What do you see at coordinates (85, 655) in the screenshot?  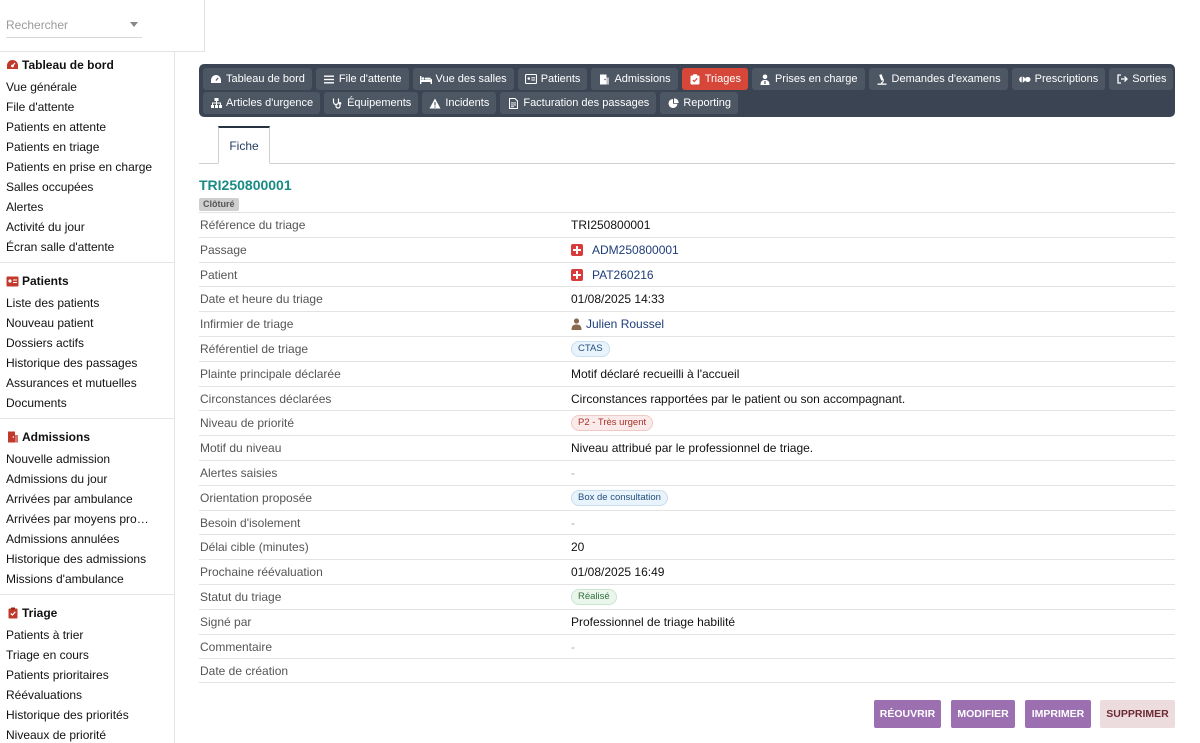 I see `sidebar-item-triage-en-cours: Triage en cours` at bounding box center [85, 655].